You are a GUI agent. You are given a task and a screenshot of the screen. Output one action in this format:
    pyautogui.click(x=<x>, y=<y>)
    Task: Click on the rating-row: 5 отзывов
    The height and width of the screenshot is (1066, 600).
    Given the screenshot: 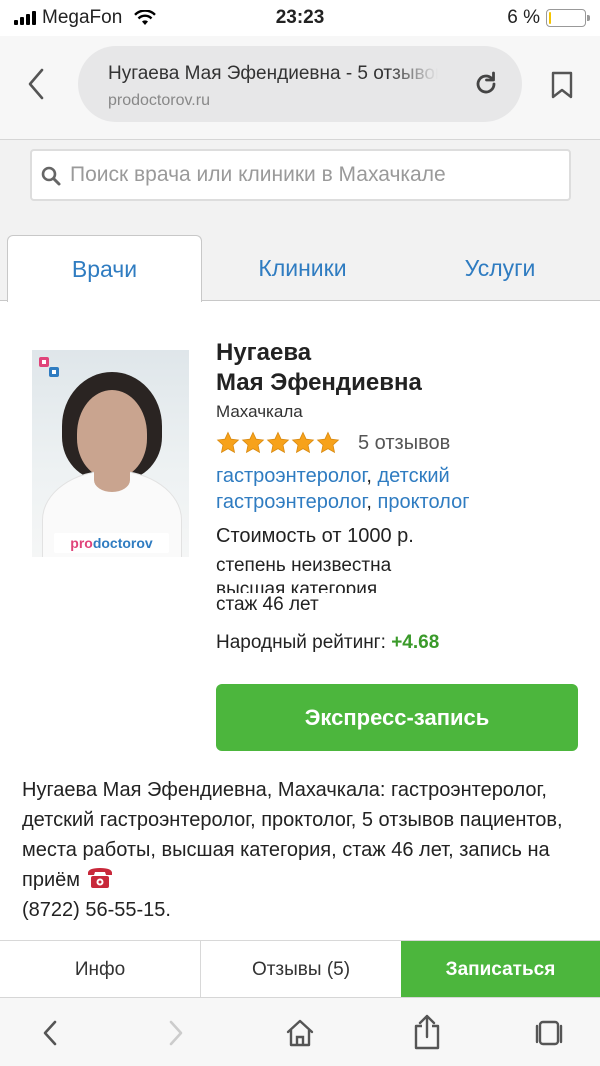 What is the action you would take?
    pyautogui.click(x=401, y=443)
    